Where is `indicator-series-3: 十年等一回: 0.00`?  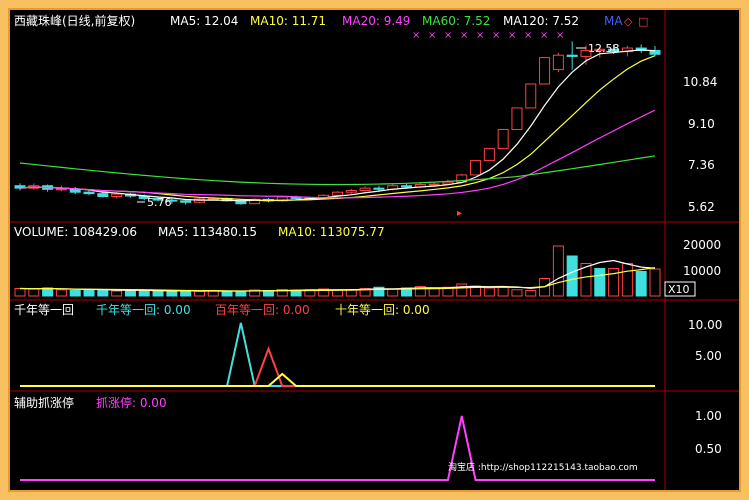
indicator-series-3: 十年等一回: 0.00 is located at coordinates (382, 310).